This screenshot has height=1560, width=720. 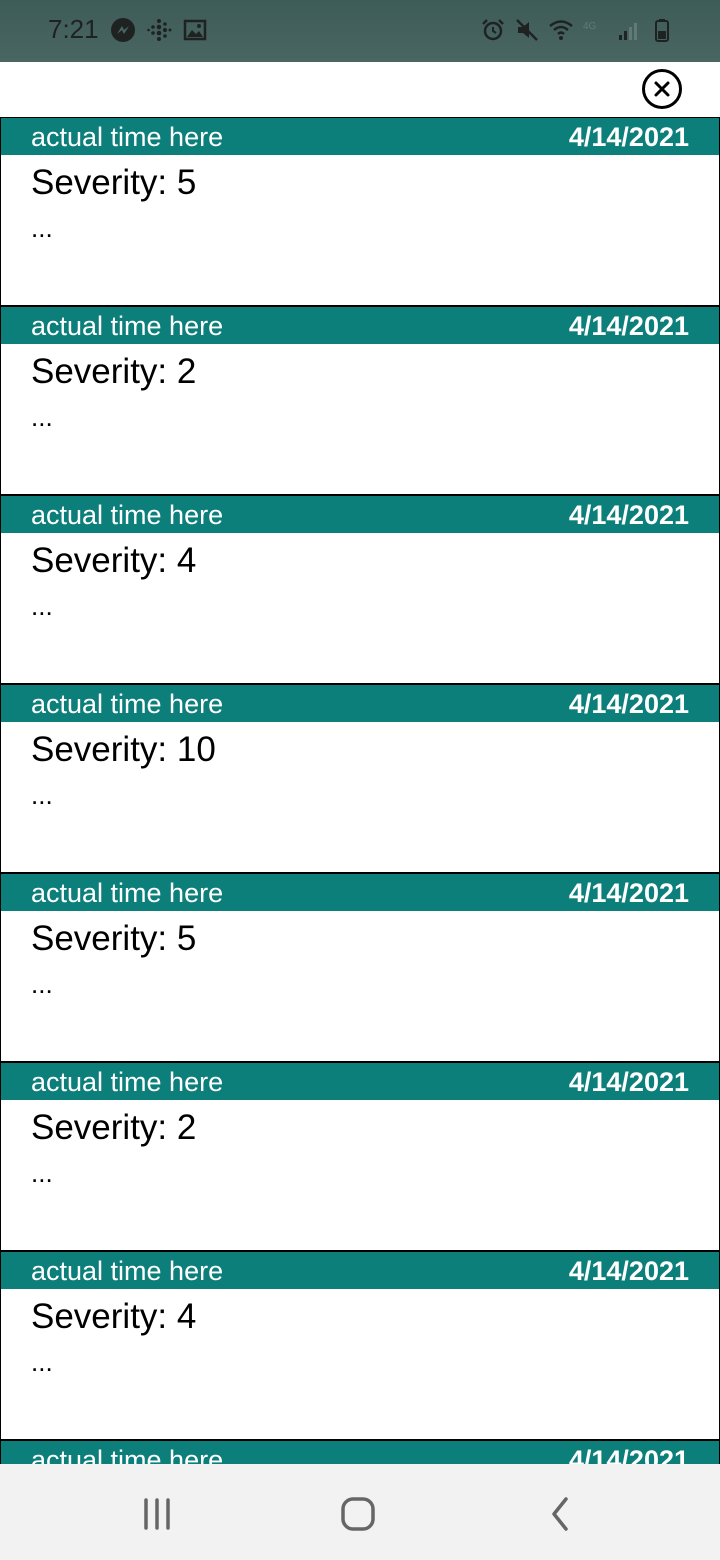 I want to click on alarm-icon, so click(x=493, y=30).